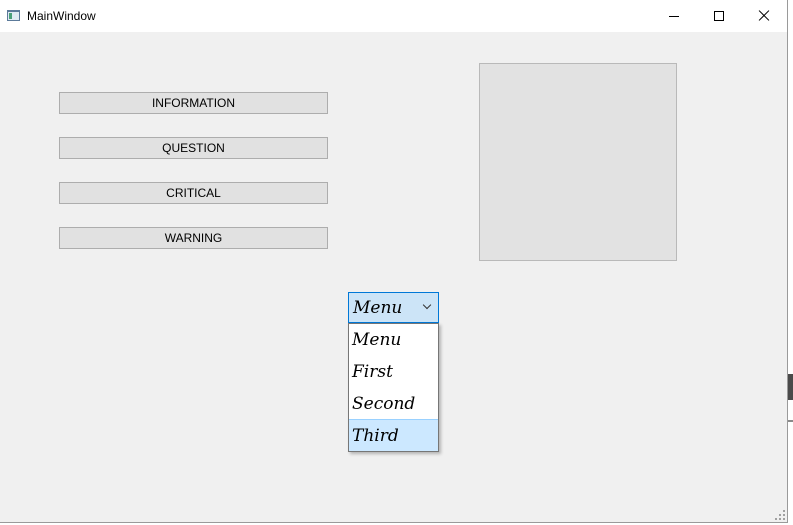  What do you see at coordinates (790, 387) in the screenshot?
I see `background-window-edge` at bounding box center [790, 387].